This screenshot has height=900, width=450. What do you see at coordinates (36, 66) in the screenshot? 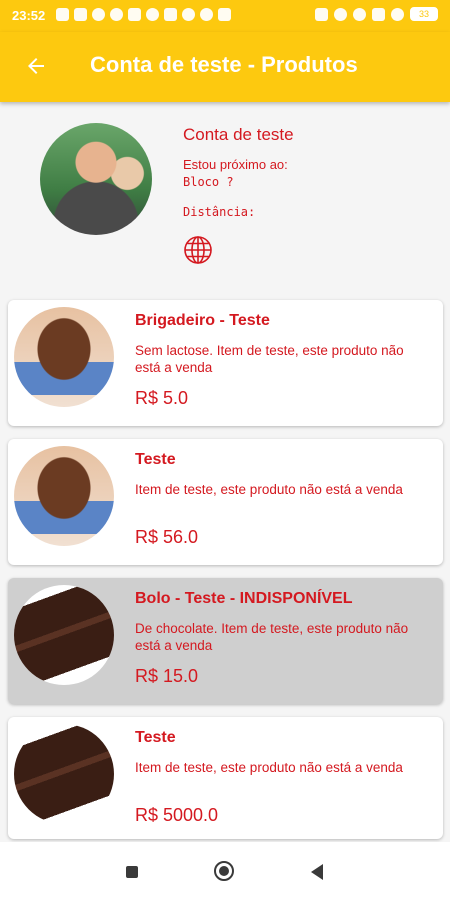
I see `arrow-left-icon` at bounding box center [36, 66].